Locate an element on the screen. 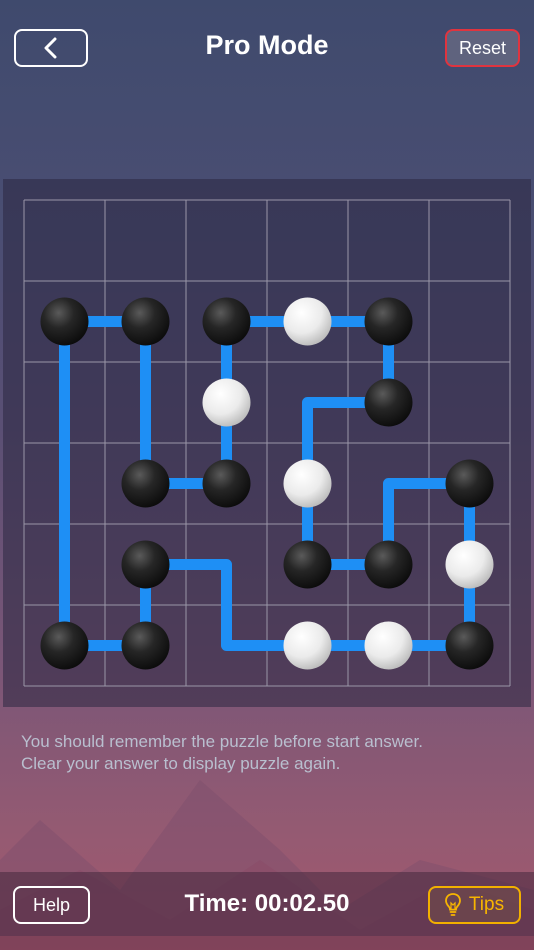 The image size is (534, 950). timer-display: Time: 00:02.50 is located at coordinates (267, 903).